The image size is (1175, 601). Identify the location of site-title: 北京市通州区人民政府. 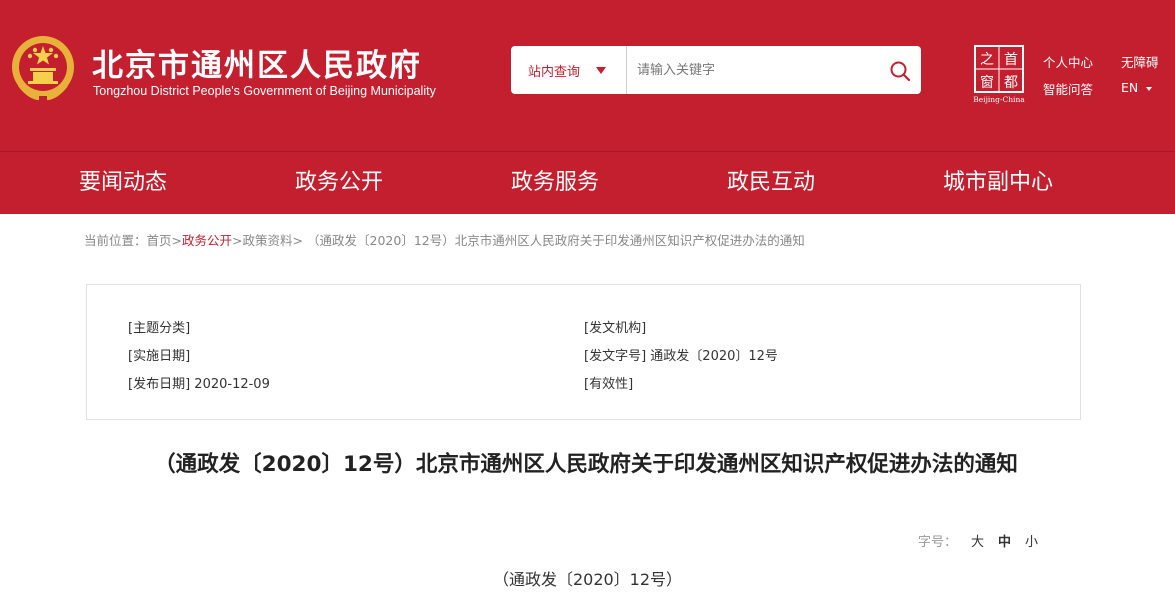
(257, 62).